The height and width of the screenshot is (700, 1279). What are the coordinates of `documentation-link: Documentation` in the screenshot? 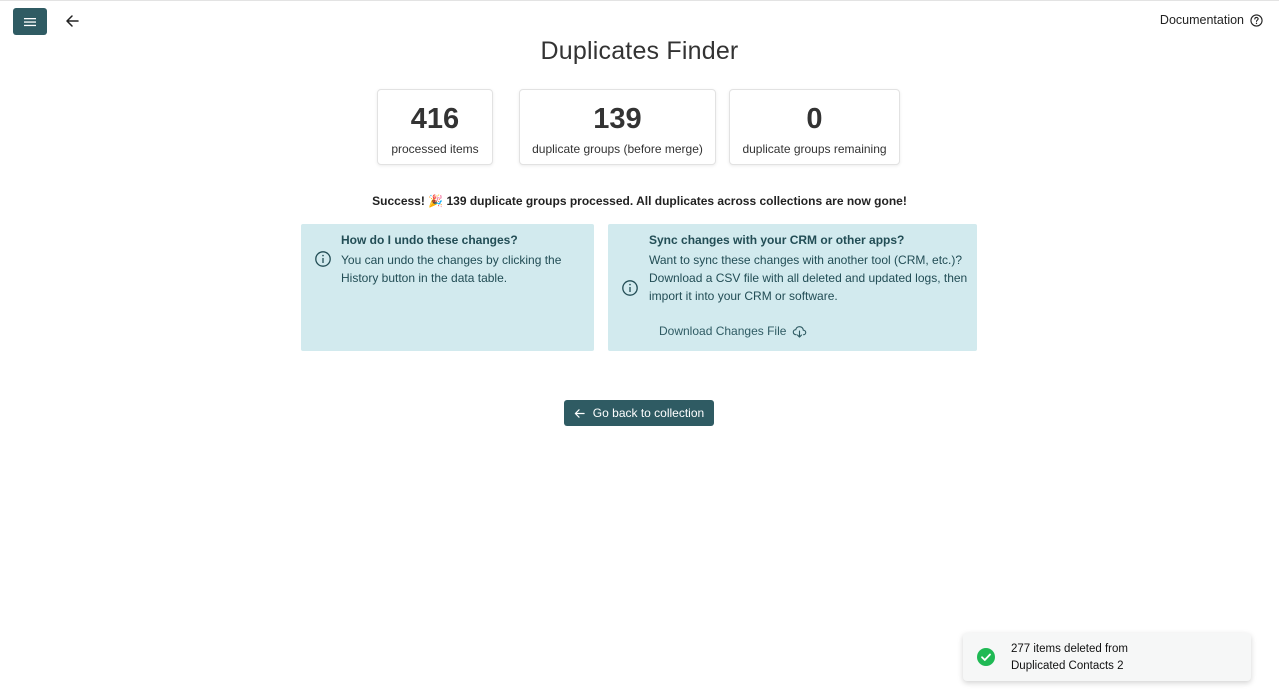 It's located at (1211, 20).